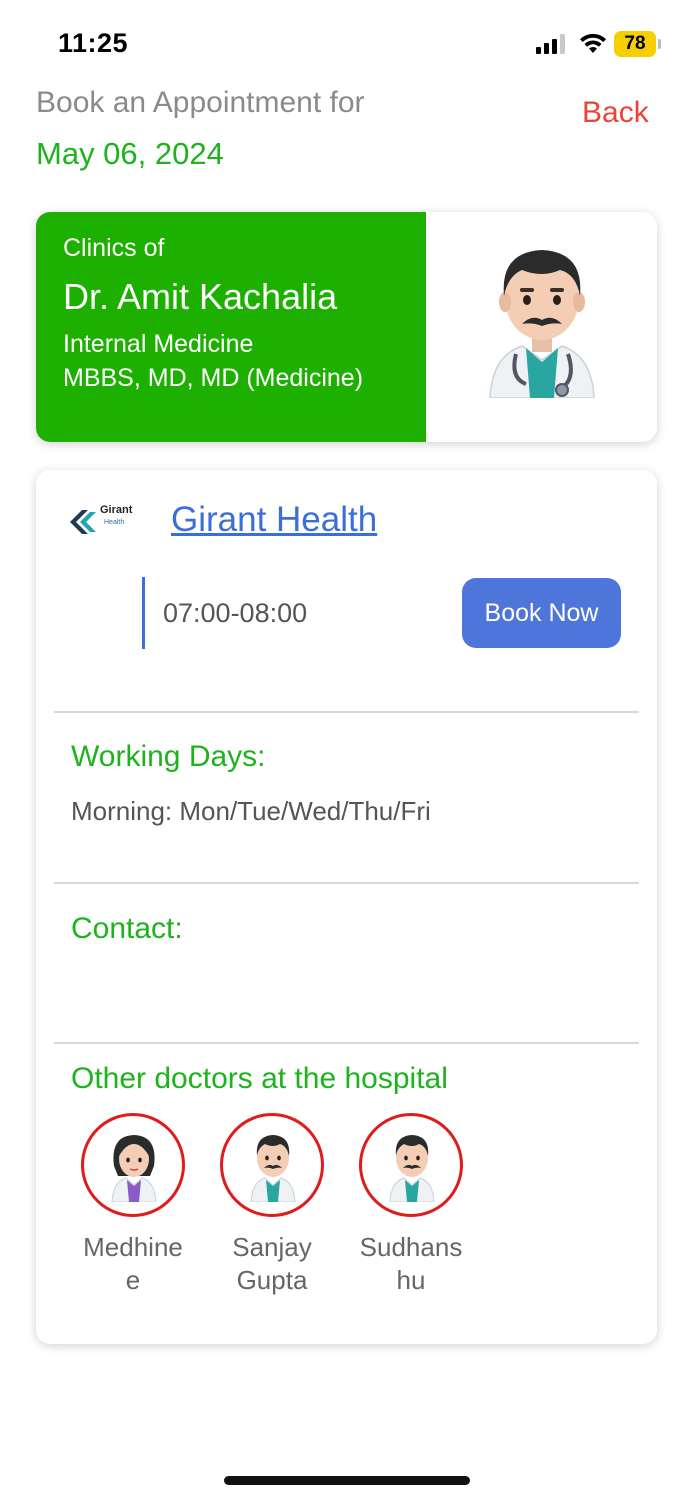  What do you see at coordinates (200, 296) in the screenshot?
I see `doctor-name: Dr. Amit Kachalia` at bounding box center [200, 296].